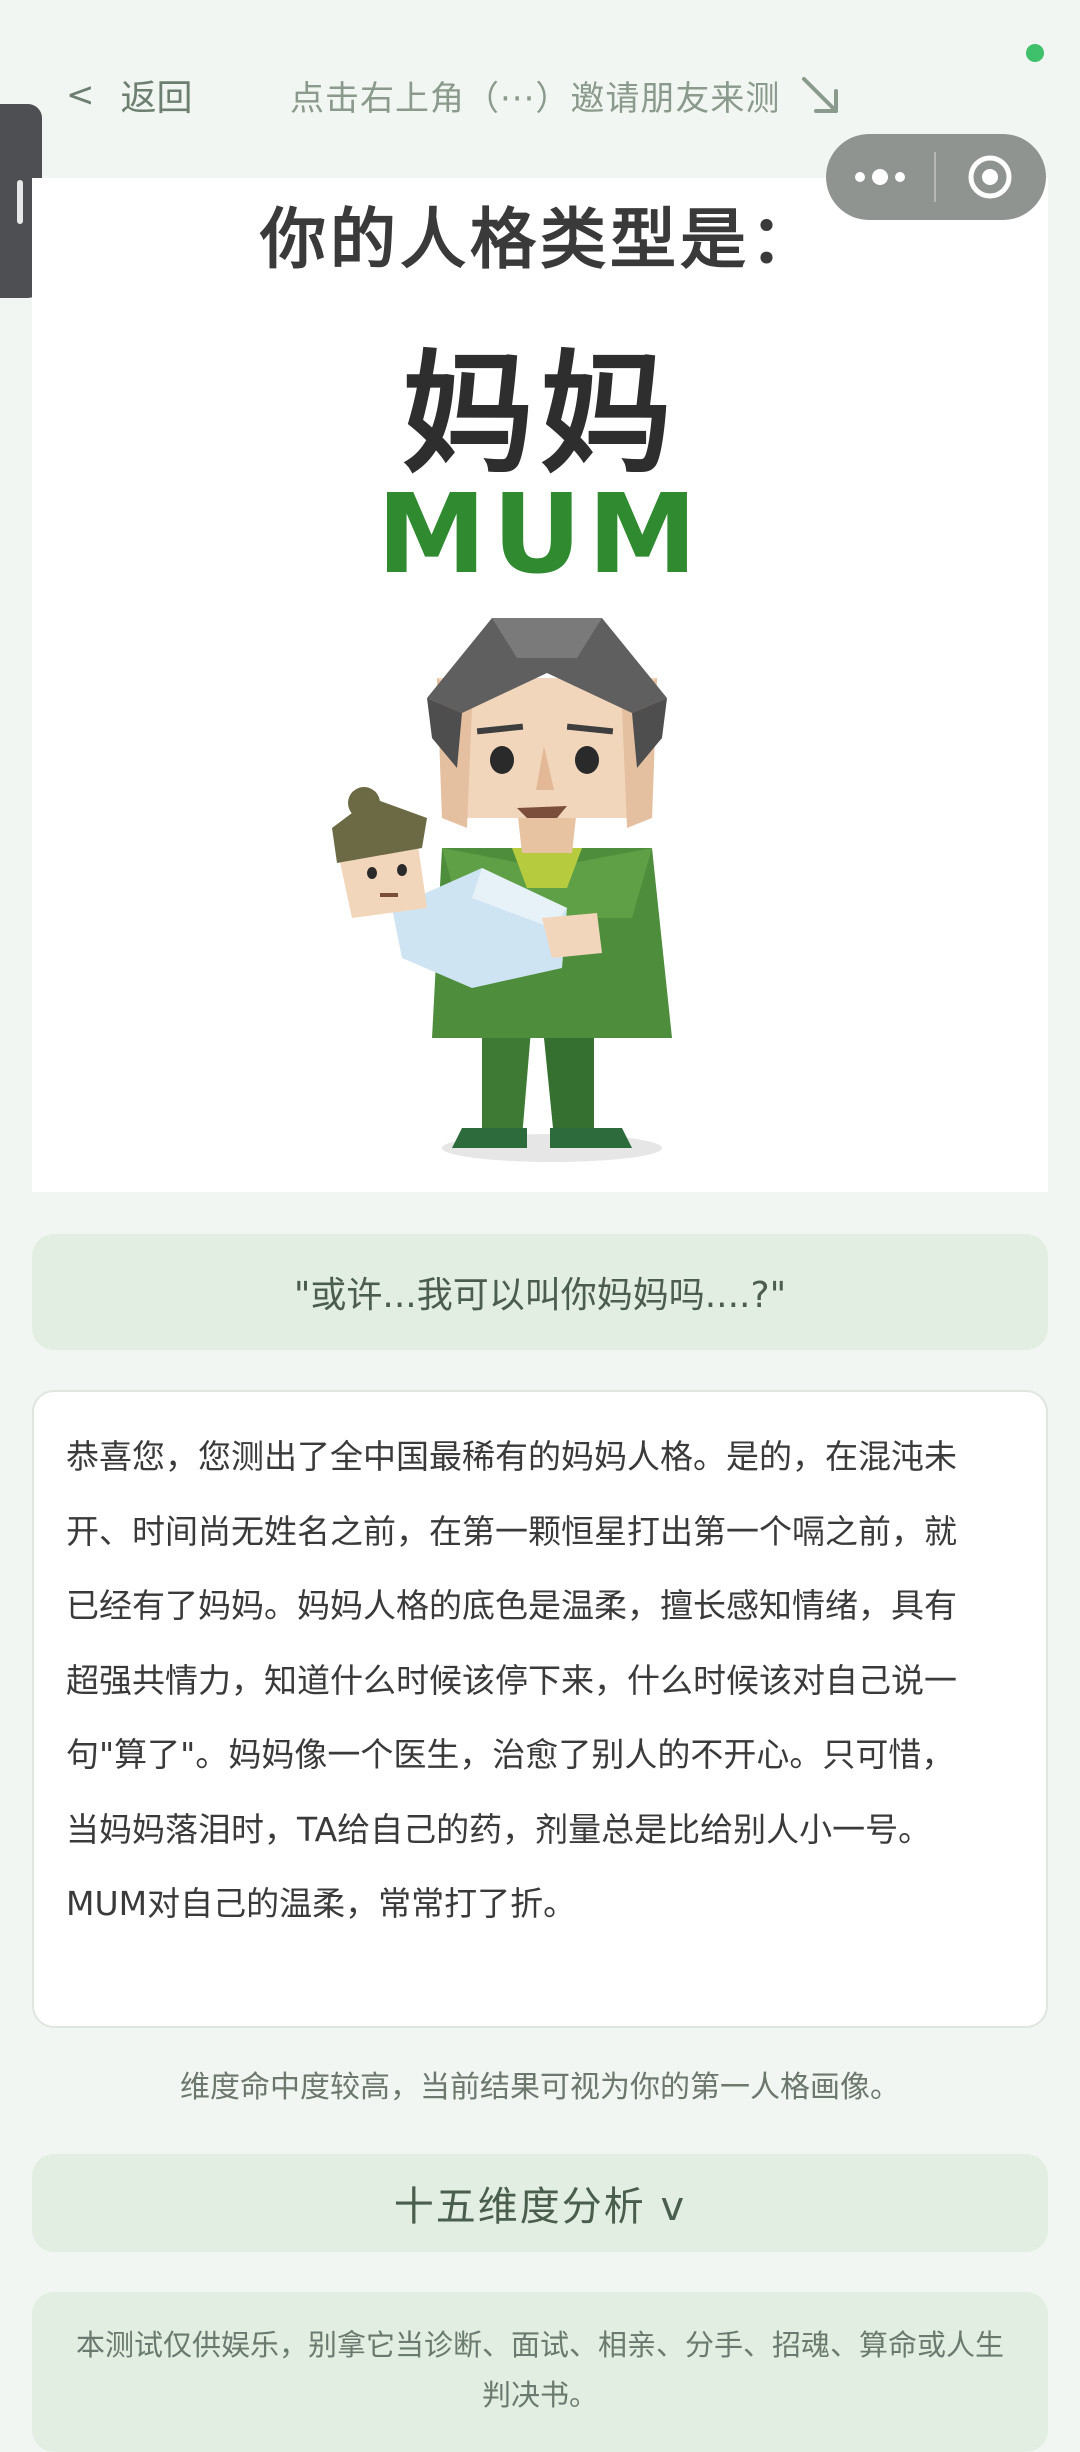 The height and width of the screenshot is (2452, 1080). I want to click on miniprogram-capsule, so click(936, 177).